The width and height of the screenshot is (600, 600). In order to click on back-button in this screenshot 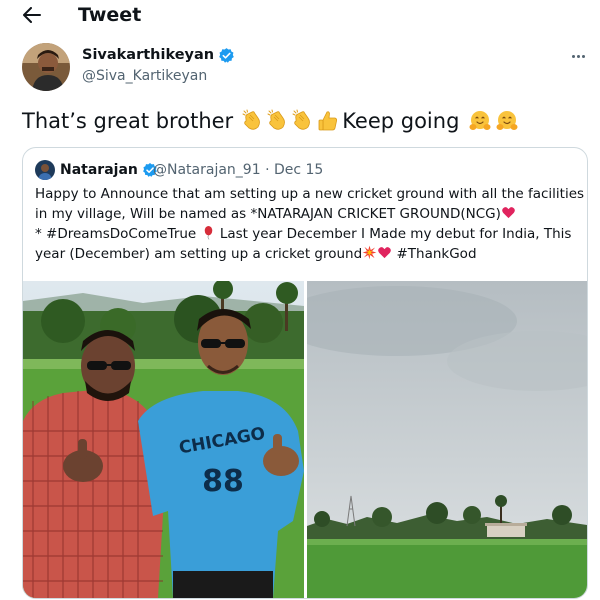, I will do `click(32, 15)`.